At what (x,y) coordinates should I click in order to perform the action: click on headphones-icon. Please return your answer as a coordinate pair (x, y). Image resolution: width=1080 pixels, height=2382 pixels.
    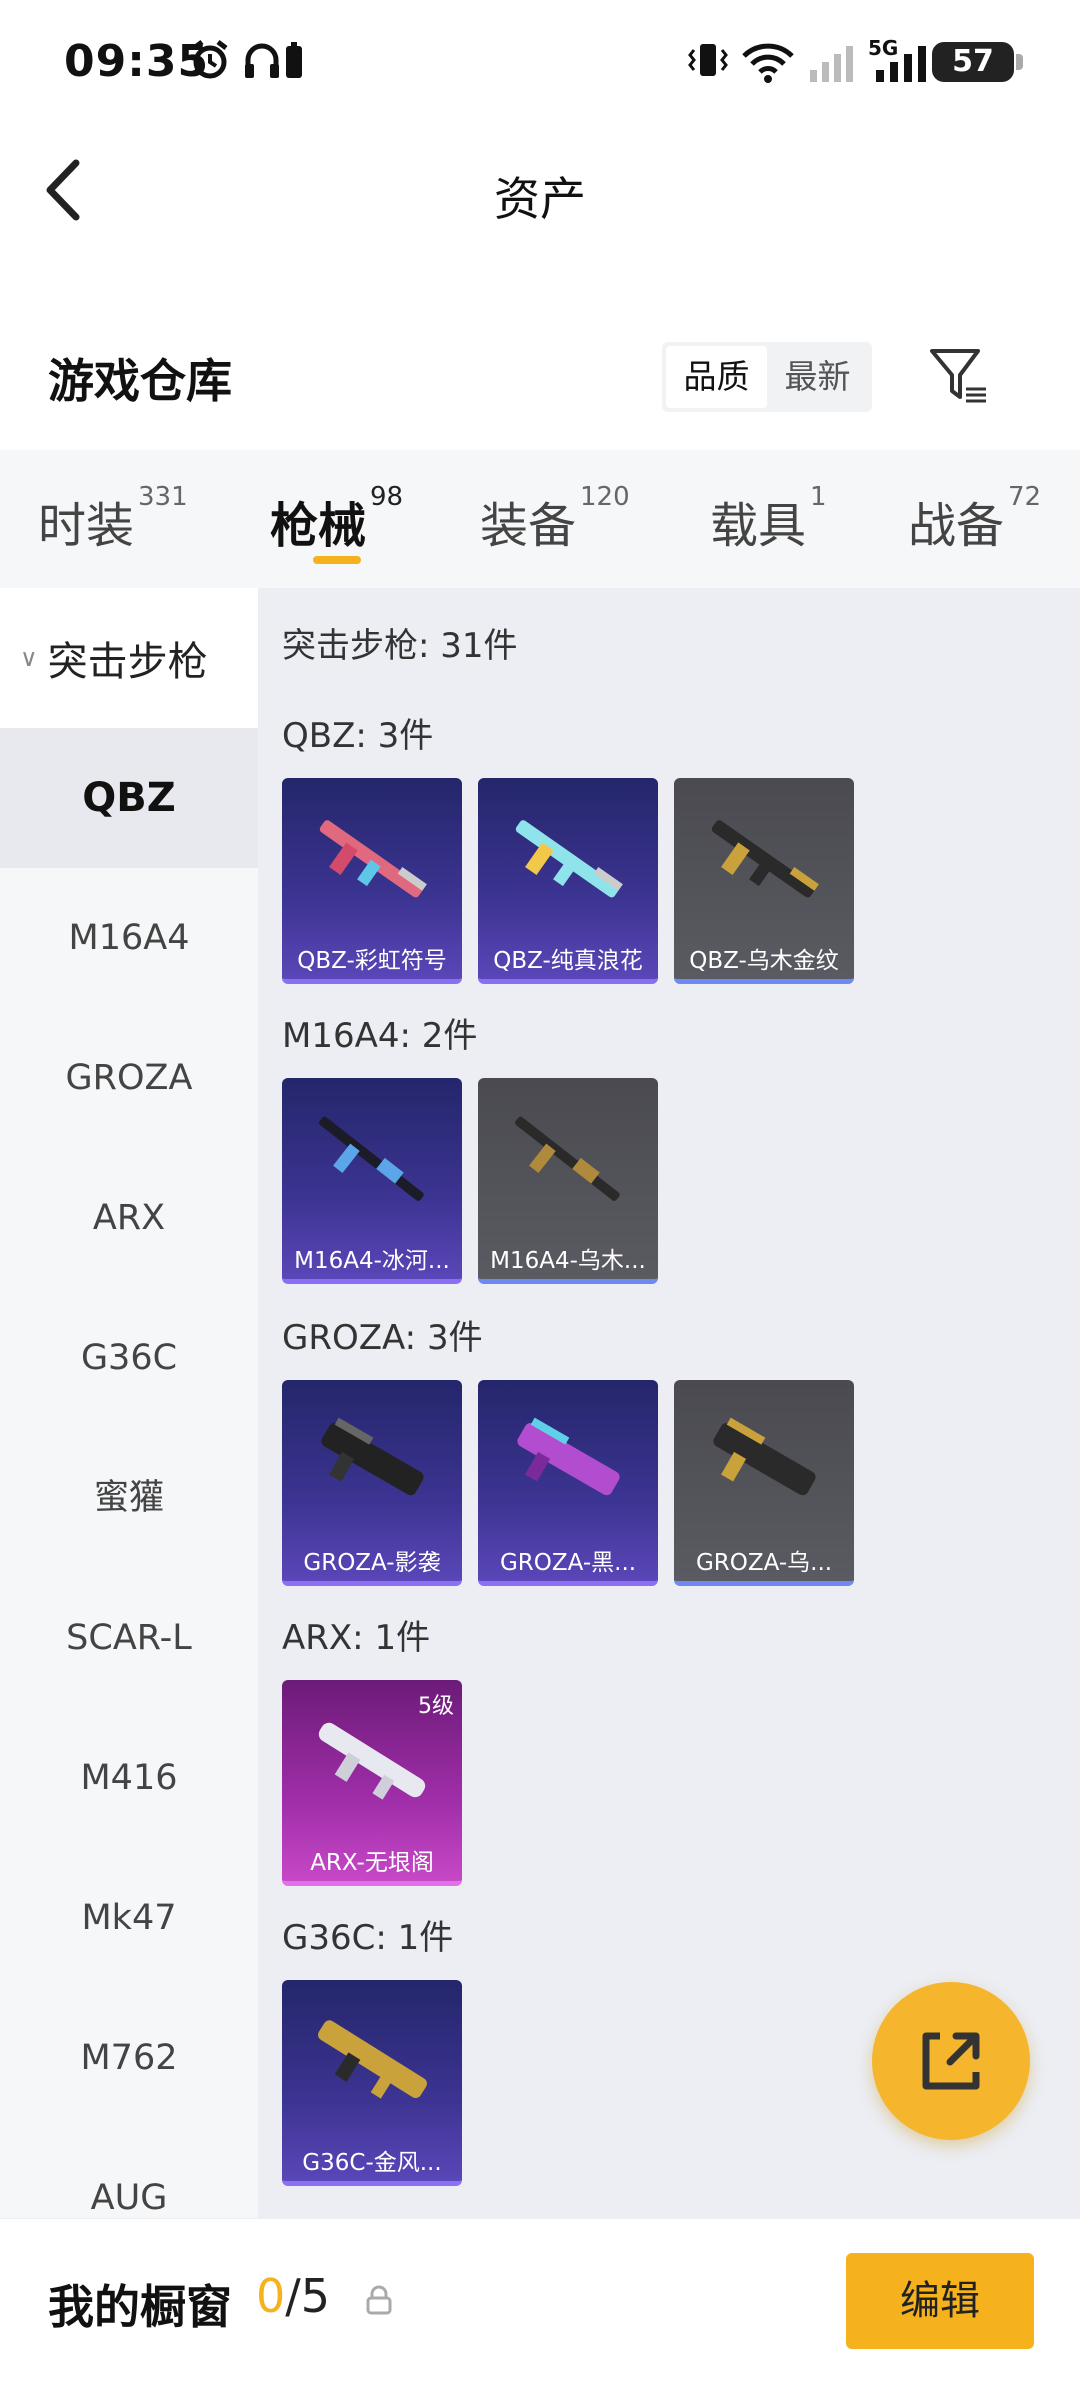
    Looking at the image, I should click on (262, 60).